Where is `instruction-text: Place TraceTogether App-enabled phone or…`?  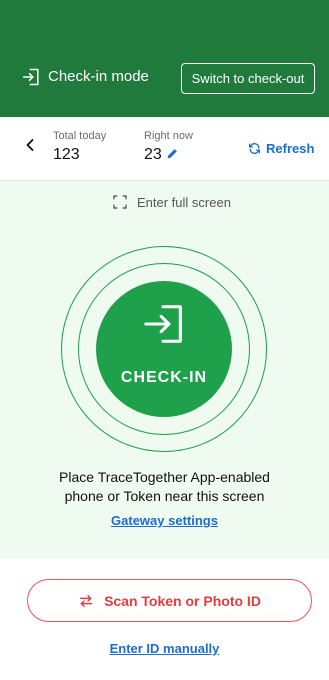 instruction-text: Place TraceTogether App-enabled phone or… is located at coordinates (164, 486).